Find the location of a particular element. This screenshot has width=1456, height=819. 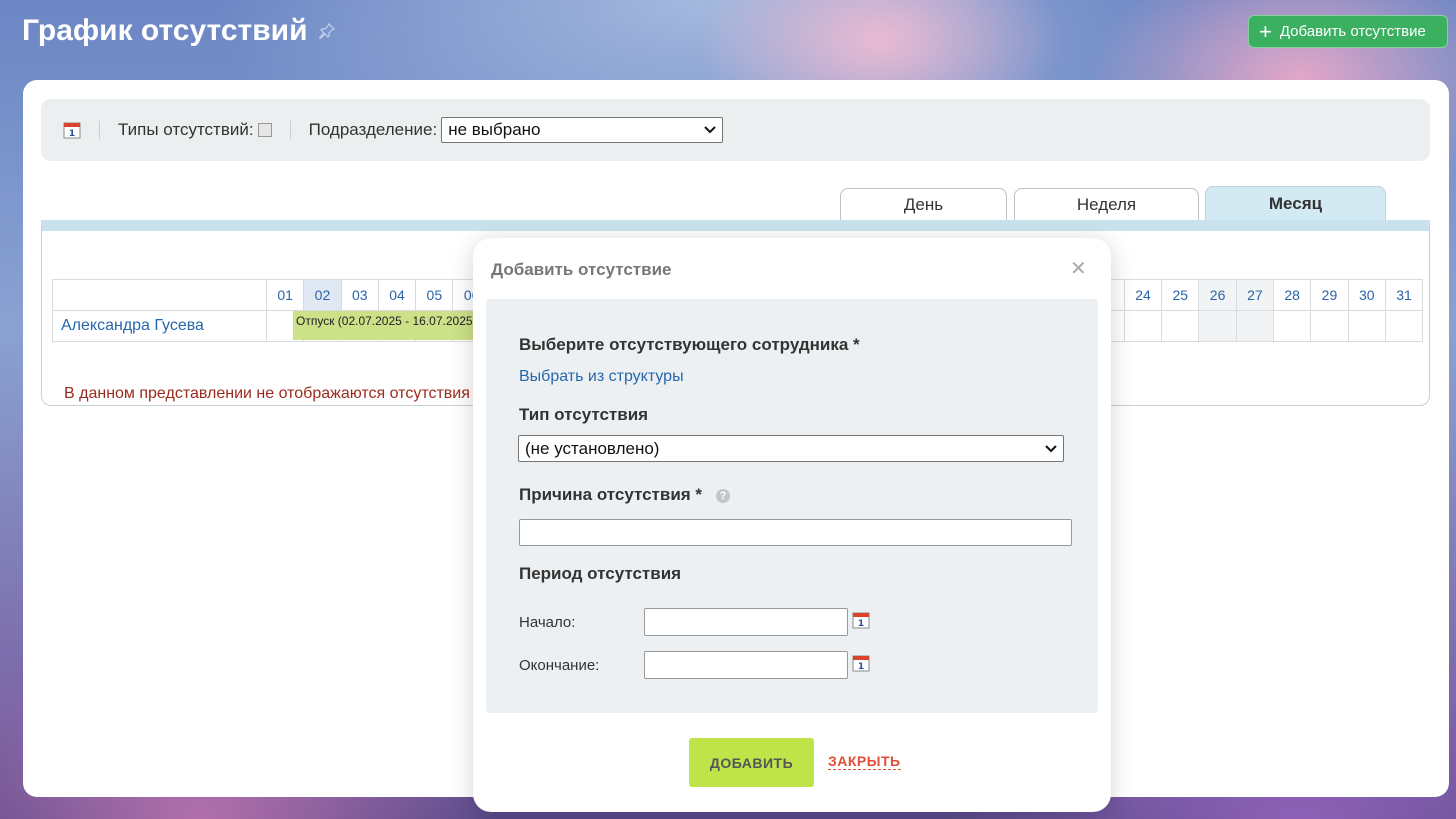

day-cell: 31 is located at coordinates (1404, 295).